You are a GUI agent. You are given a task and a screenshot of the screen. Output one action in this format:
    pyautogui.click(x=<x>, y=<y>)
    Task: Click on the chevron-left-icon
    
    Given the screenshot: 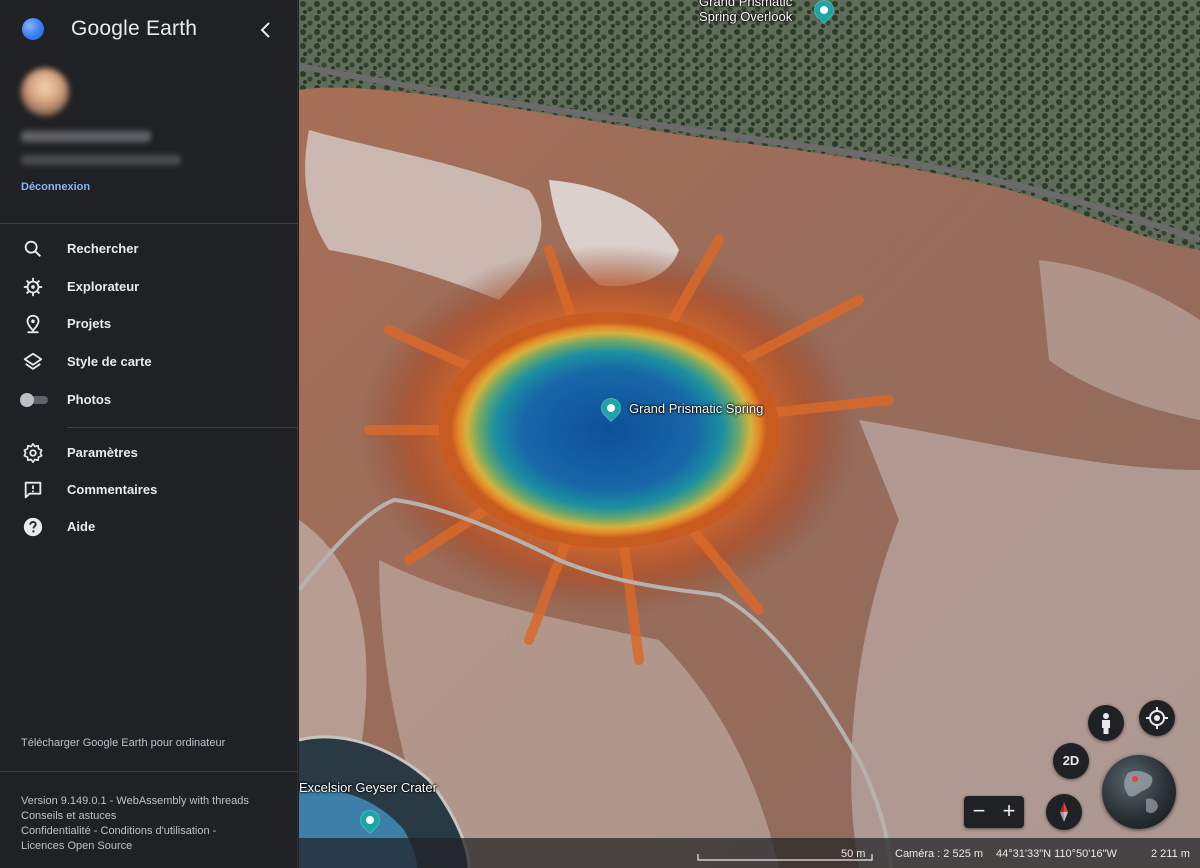 What is the action you would take?
    pyautogui.click(x=265, y=30)
    